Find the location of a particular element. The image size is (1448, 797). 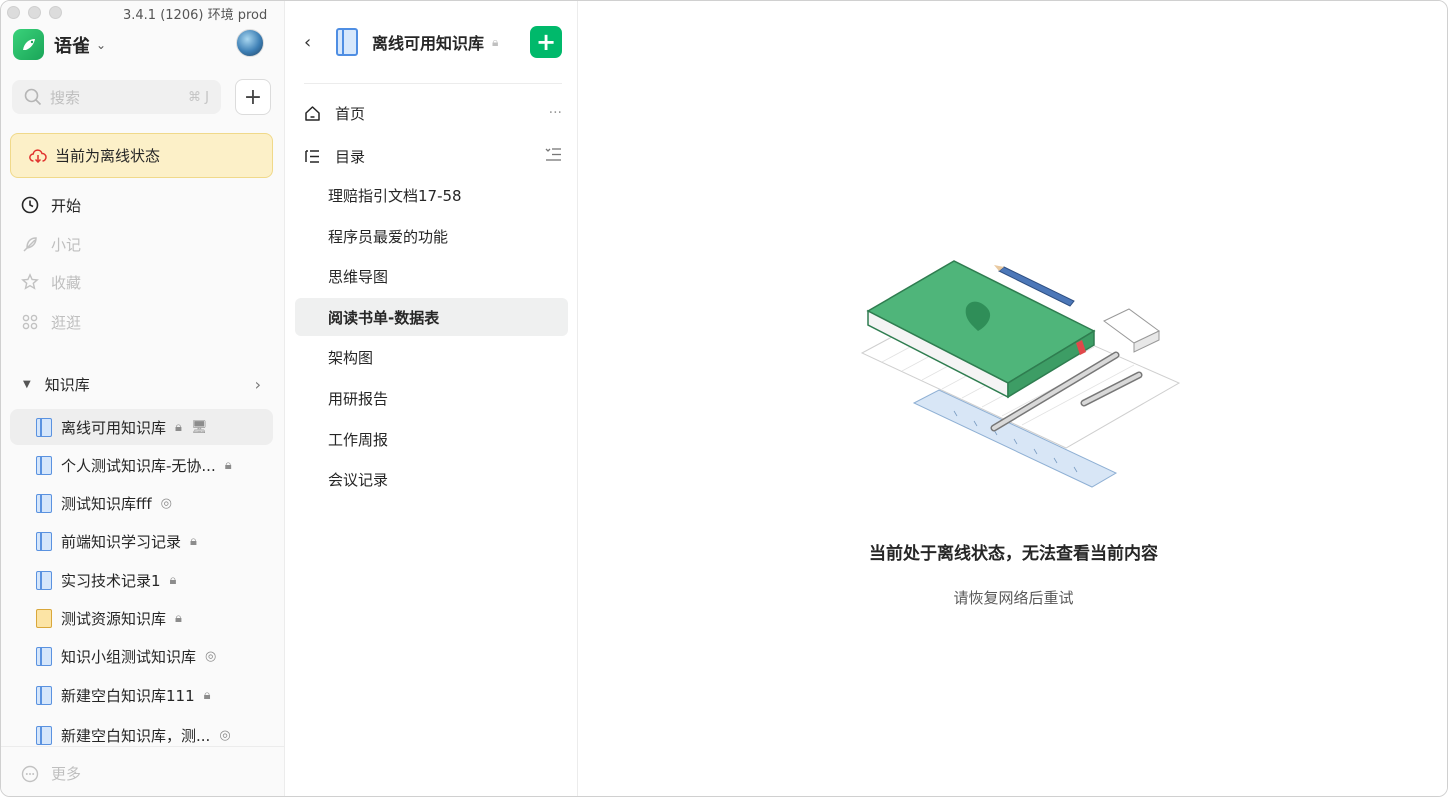

kb-item-label: 新建空白知识库111 is located at coordinates (128, 695).